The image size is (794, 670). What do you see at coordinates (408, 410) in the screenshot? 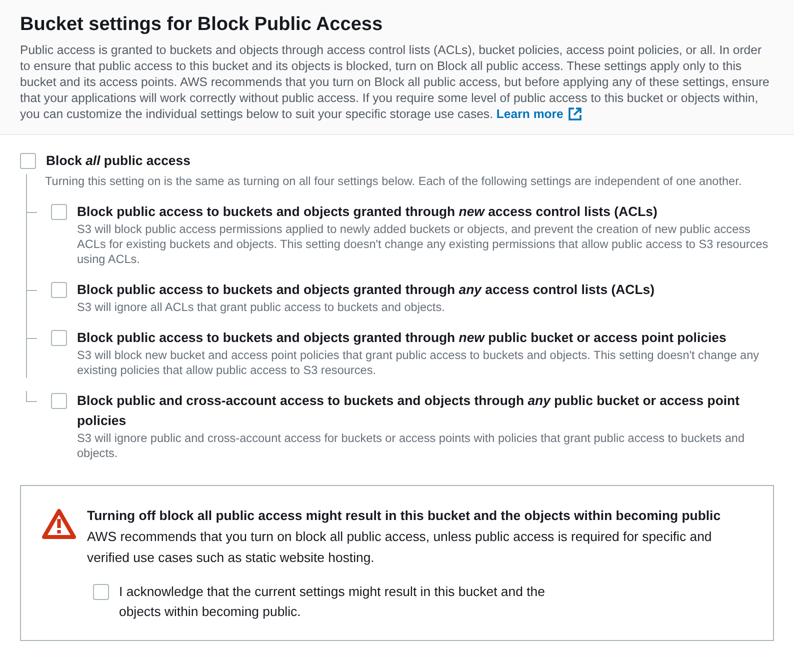
I see `setting-label: Block public and cross-account access to buckets and objects through any public bucket or access point policies` at bounding box center [408, 410].